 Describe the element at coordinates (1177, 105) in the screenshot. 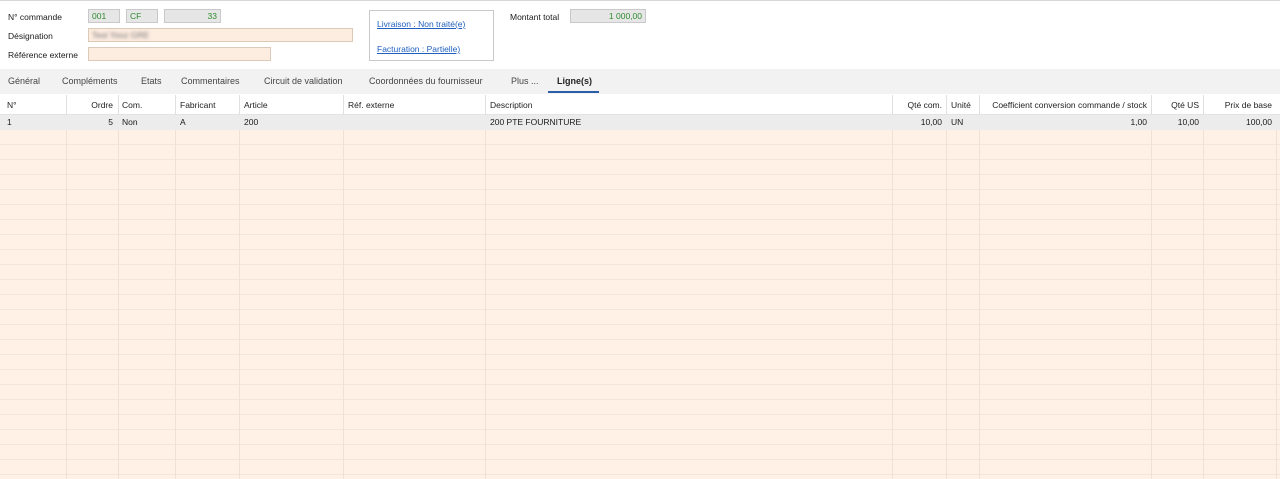

I see `column-header-quantite-us: Qté US` at that location.